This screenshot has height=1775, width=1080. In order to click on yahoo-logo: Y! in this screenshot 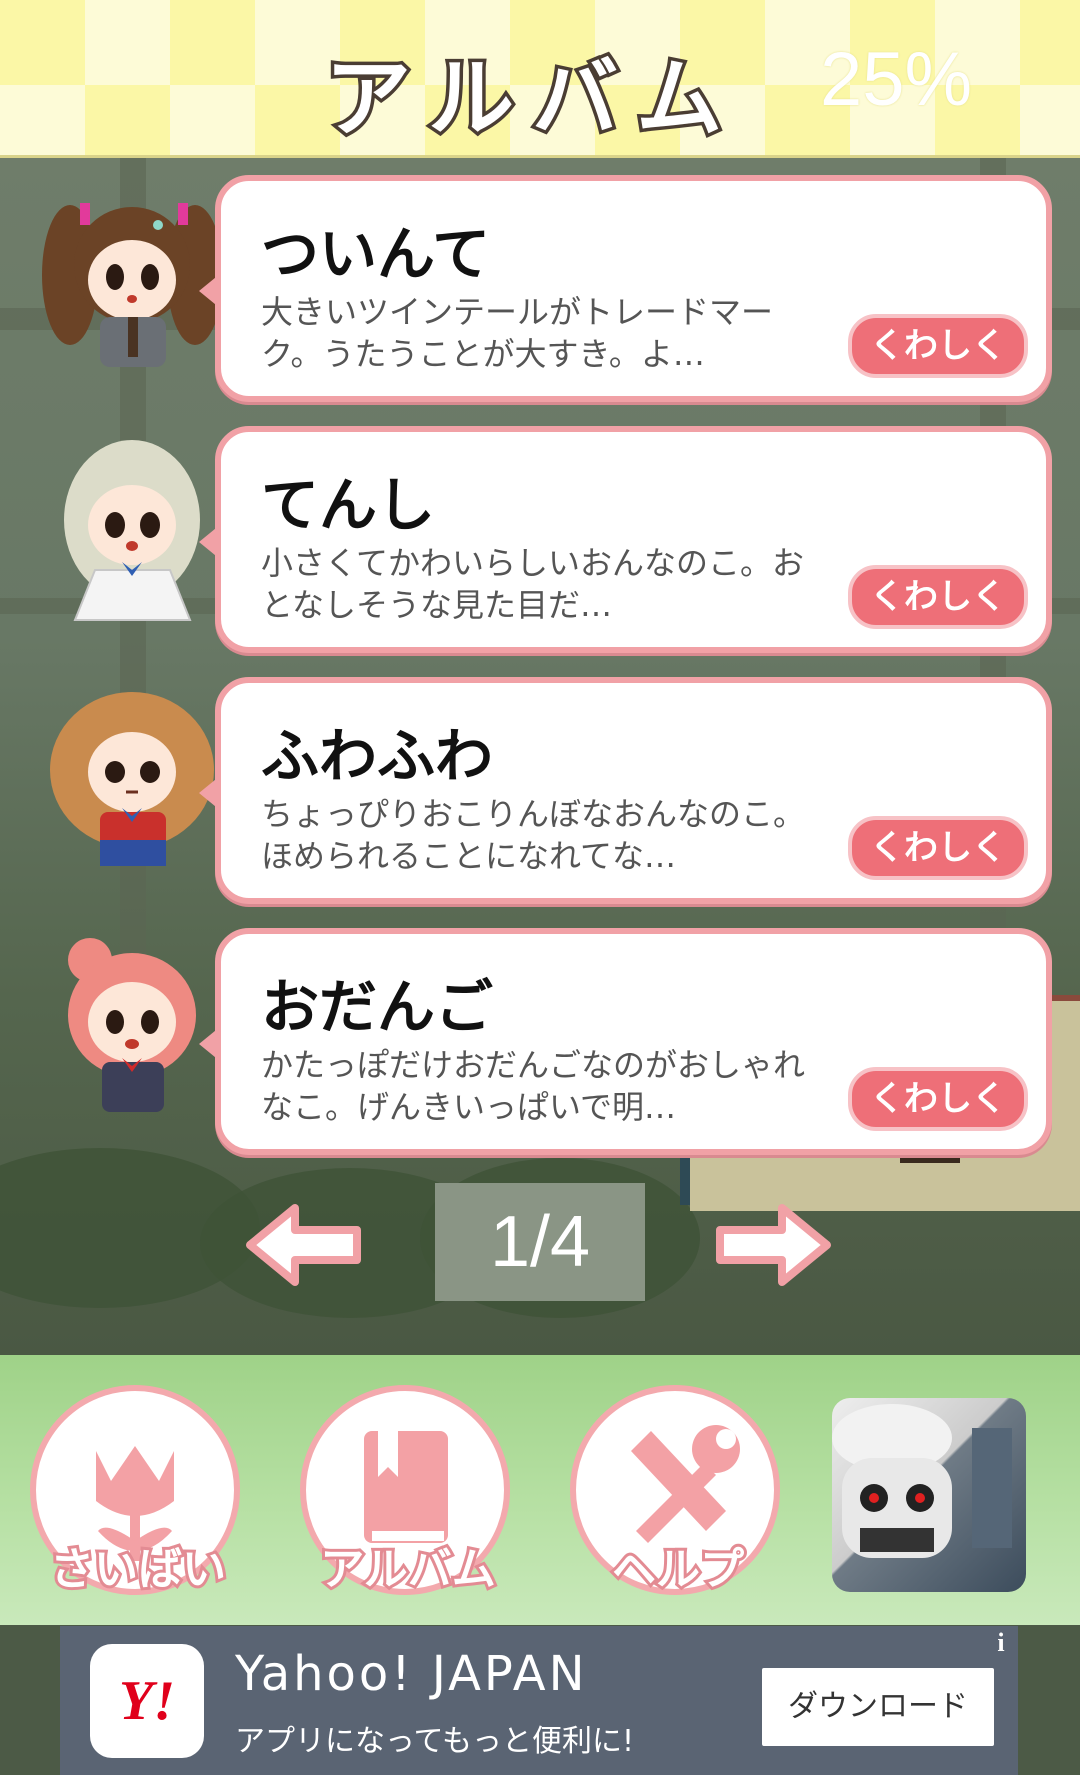, I will do `click(147, 1701)`.